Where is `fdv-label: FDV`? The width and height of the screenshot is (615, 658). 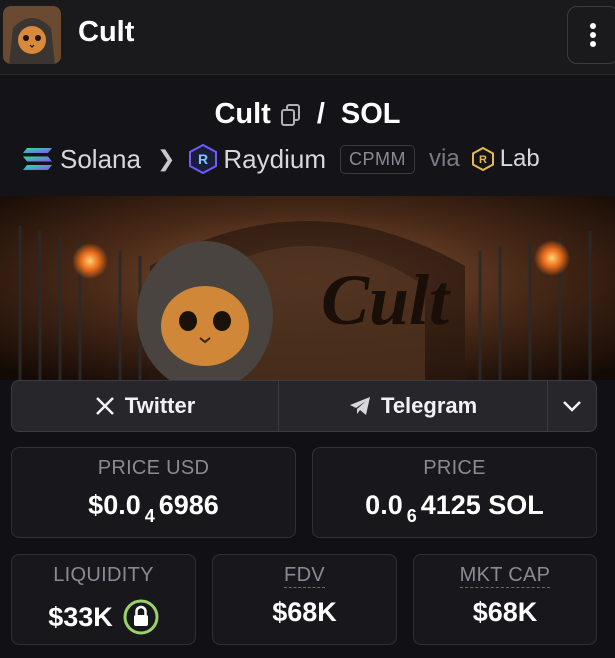
fdv-label: FDV is located at coordinates (304, 576).